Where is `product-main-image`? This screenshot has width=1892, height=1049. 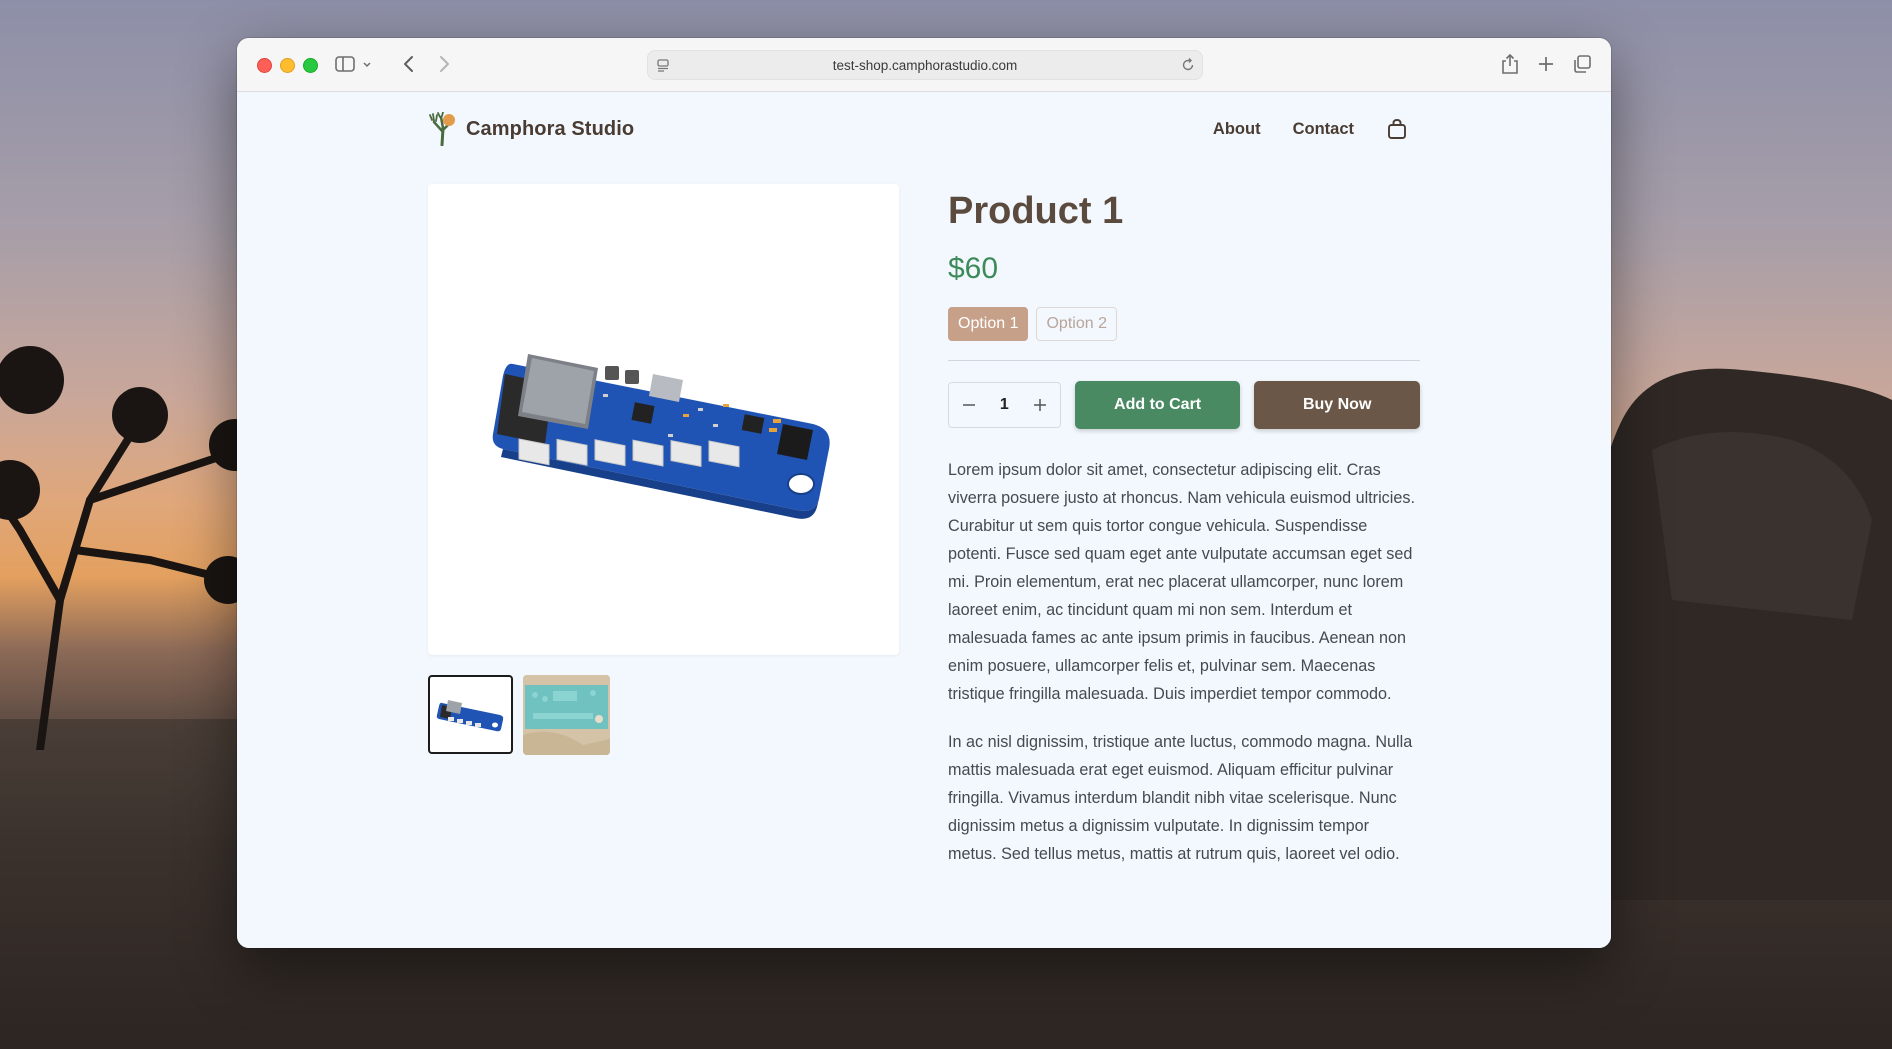
product-main-image is located at coordinates (663, 419).